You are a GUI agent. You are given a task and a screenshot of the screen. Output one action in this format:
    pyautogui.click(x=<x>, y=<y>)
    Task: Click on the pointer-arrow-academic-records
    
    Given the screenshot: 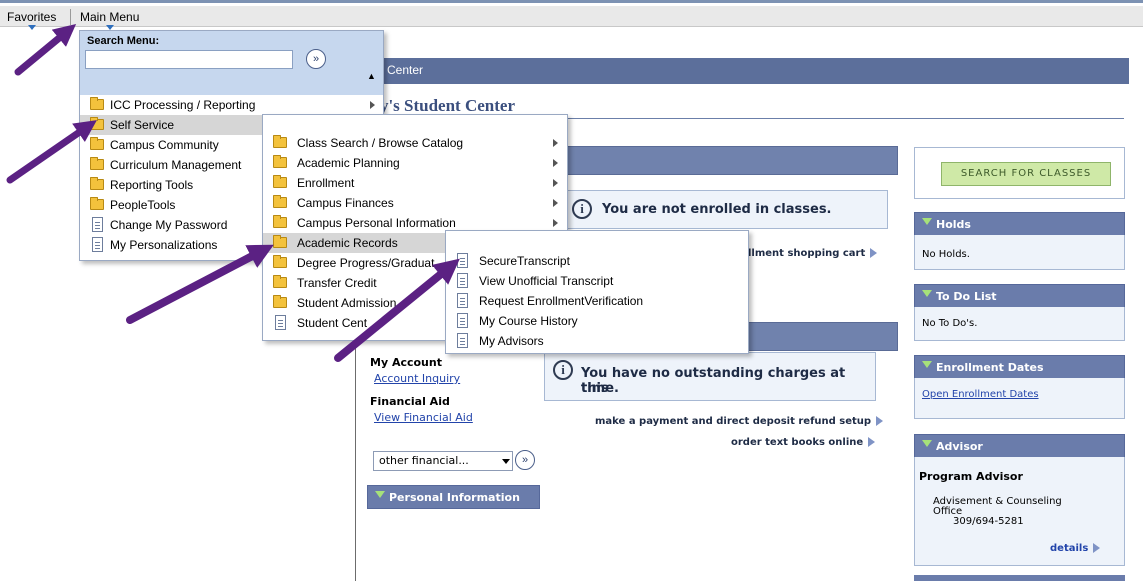 What is the action you would take?
    pyautogui.click(x=200, y=284)
    